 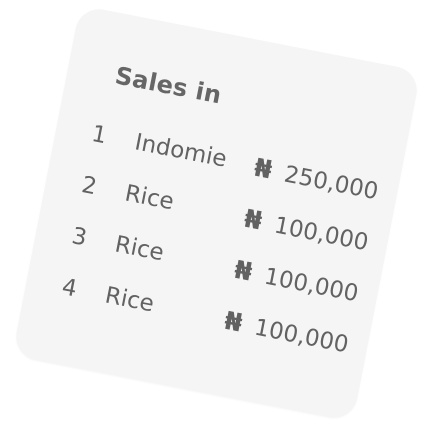 What do you see at coordinates (180, 151) in the screenshot?
I see `sales-row-item: Indomie` at bounding box center [180, 151].